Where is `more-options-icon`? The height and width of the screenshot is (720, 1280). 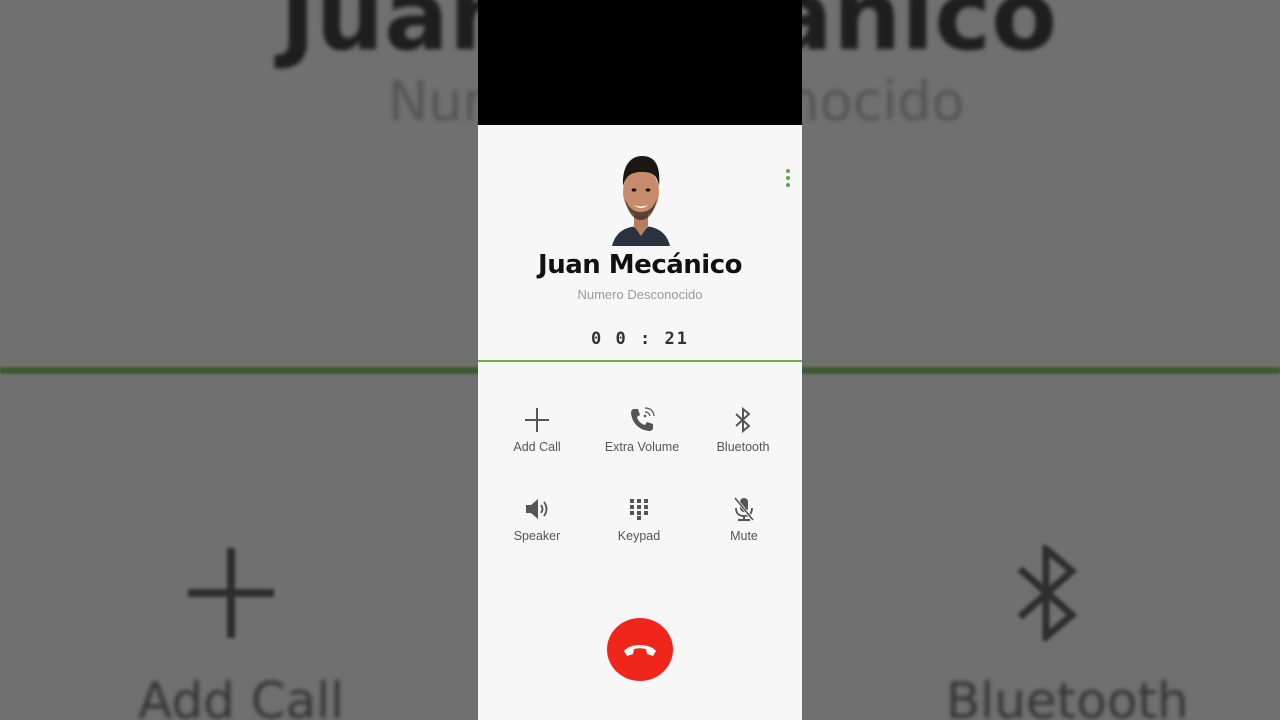 more-options-icon is located at coordinates (788, 178).